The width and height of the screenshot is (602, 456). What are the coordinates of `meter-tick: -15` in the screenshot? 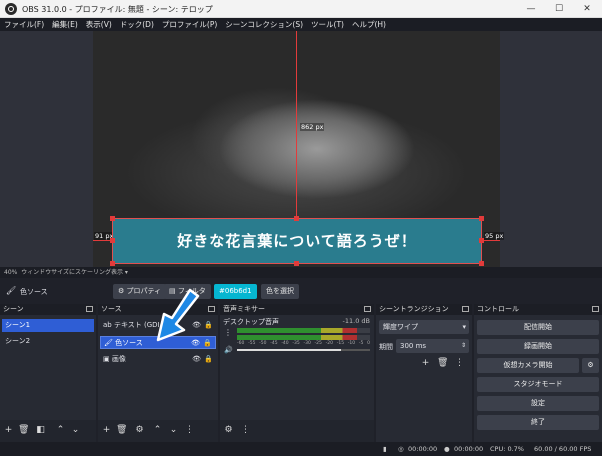 It's located at (340, 343).